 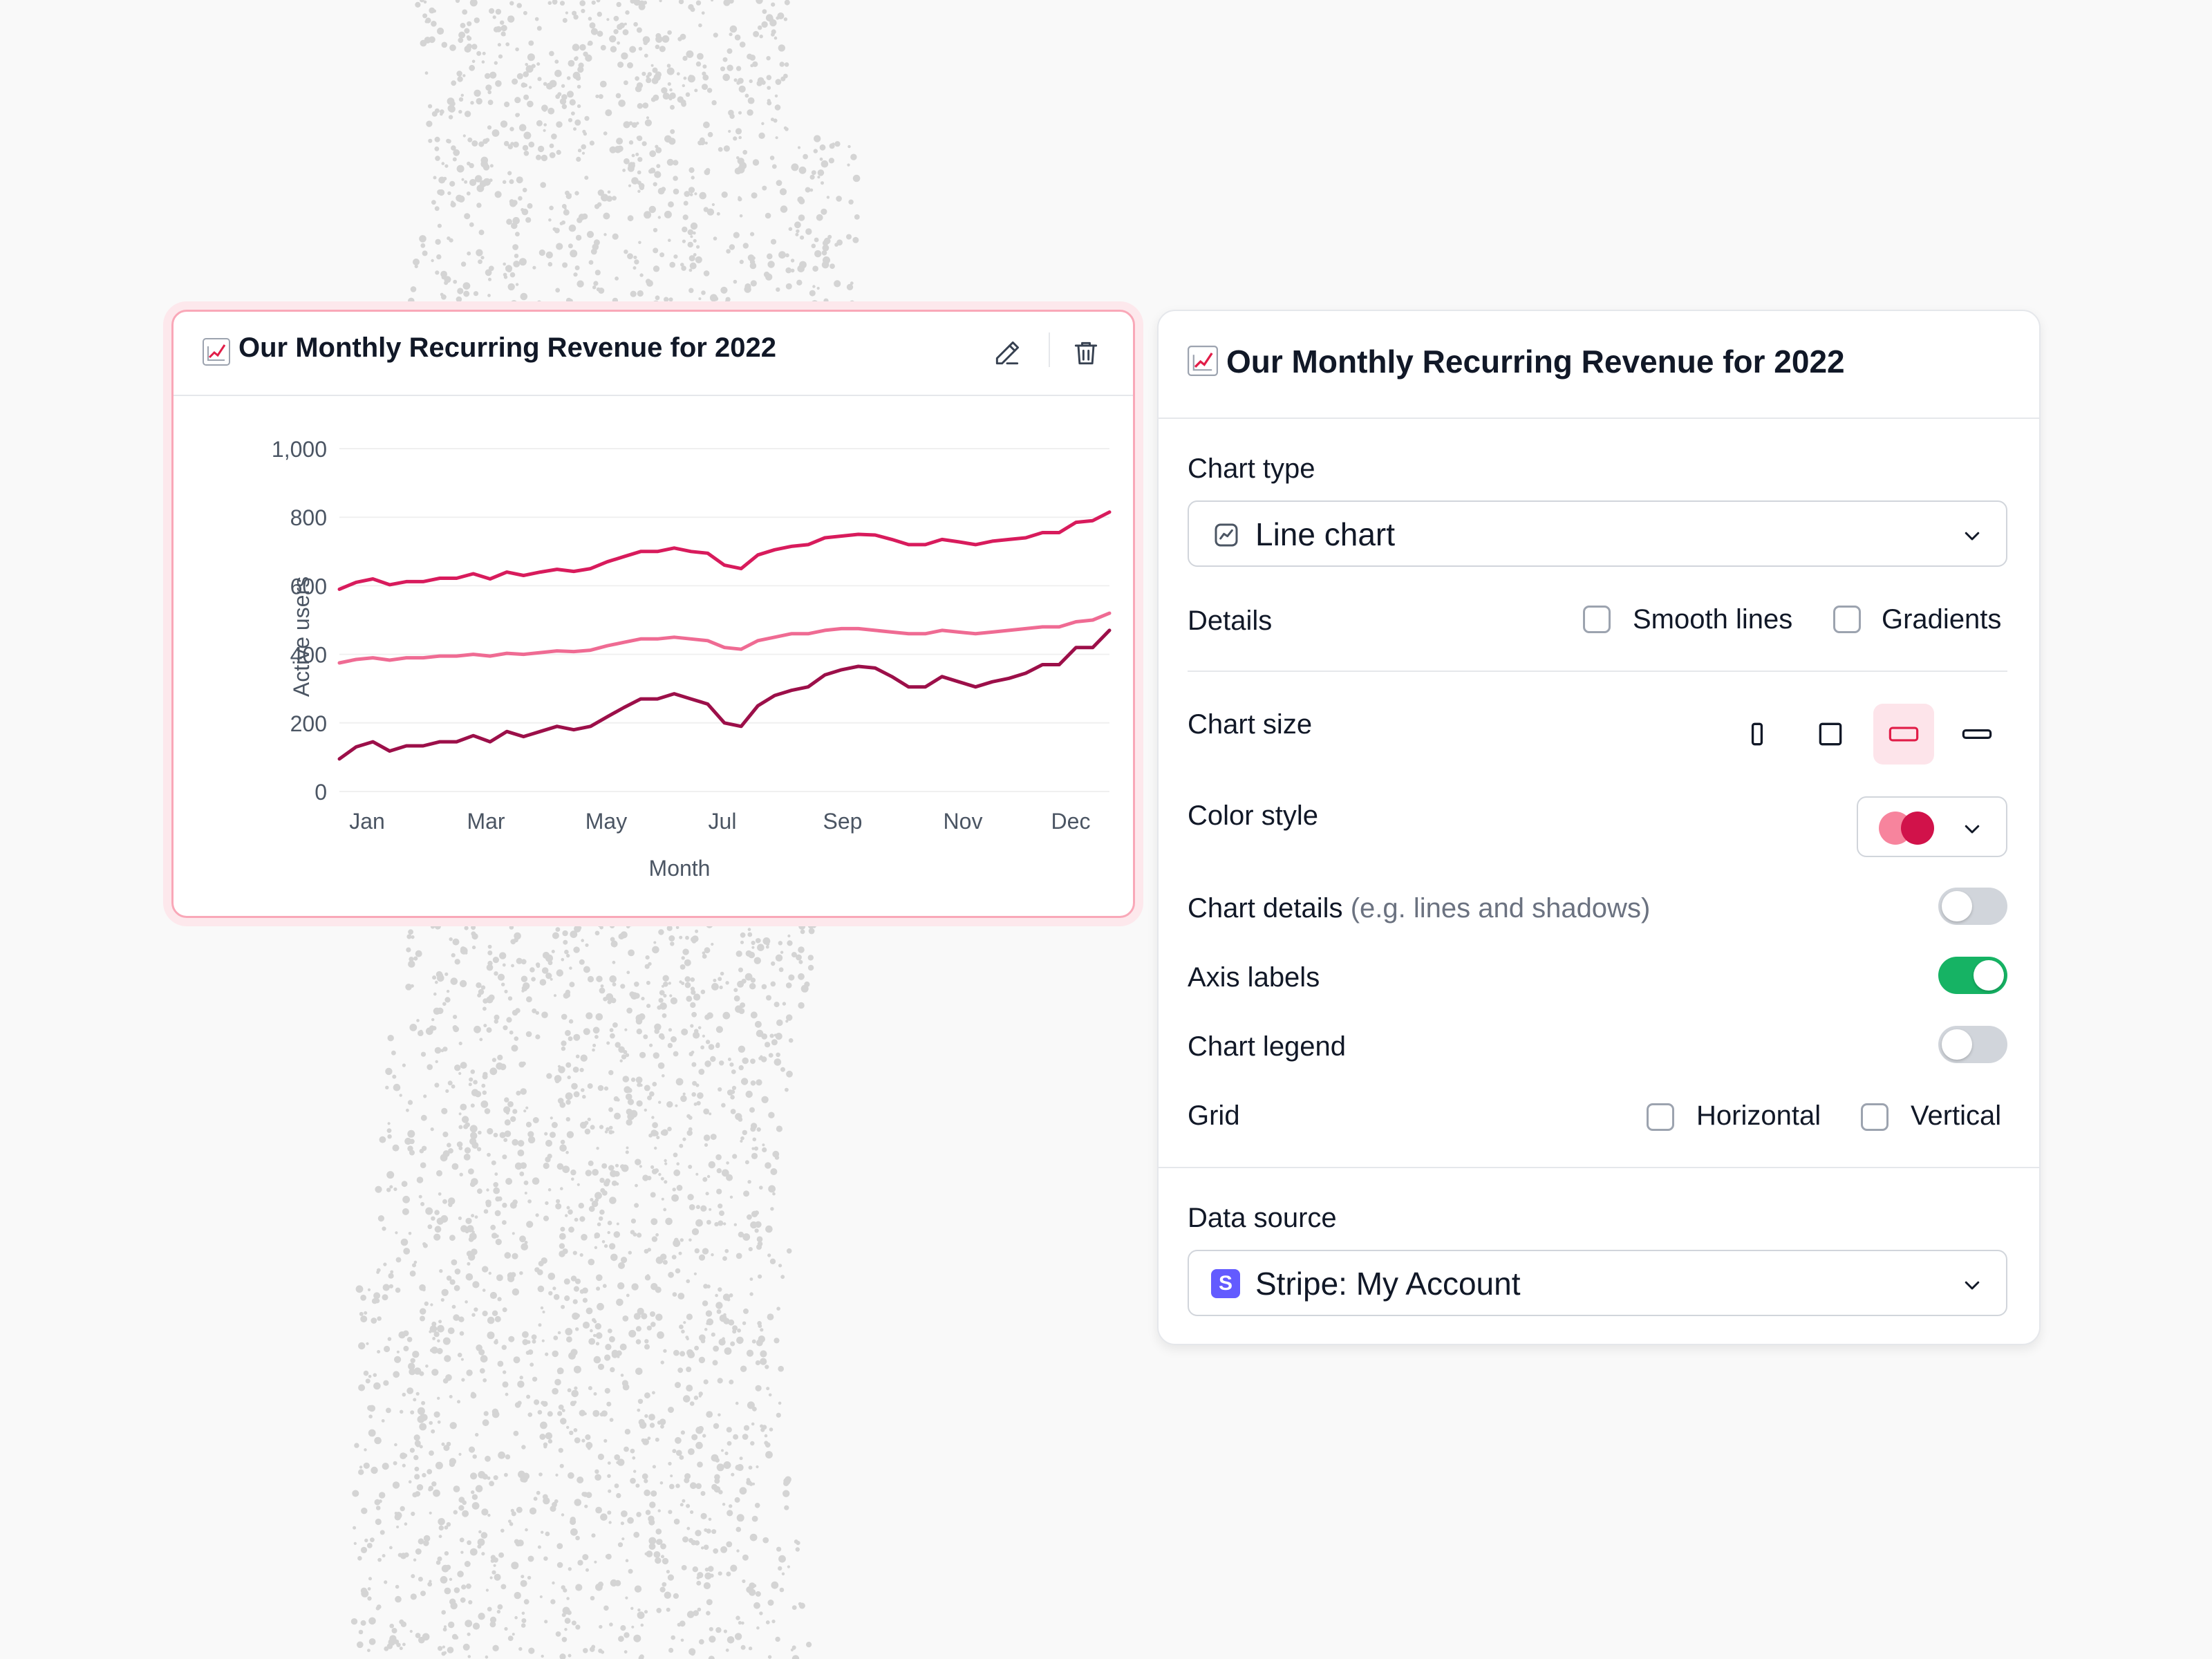 I want to click on x-tick-label: Jul, so click(x=723, y=821).